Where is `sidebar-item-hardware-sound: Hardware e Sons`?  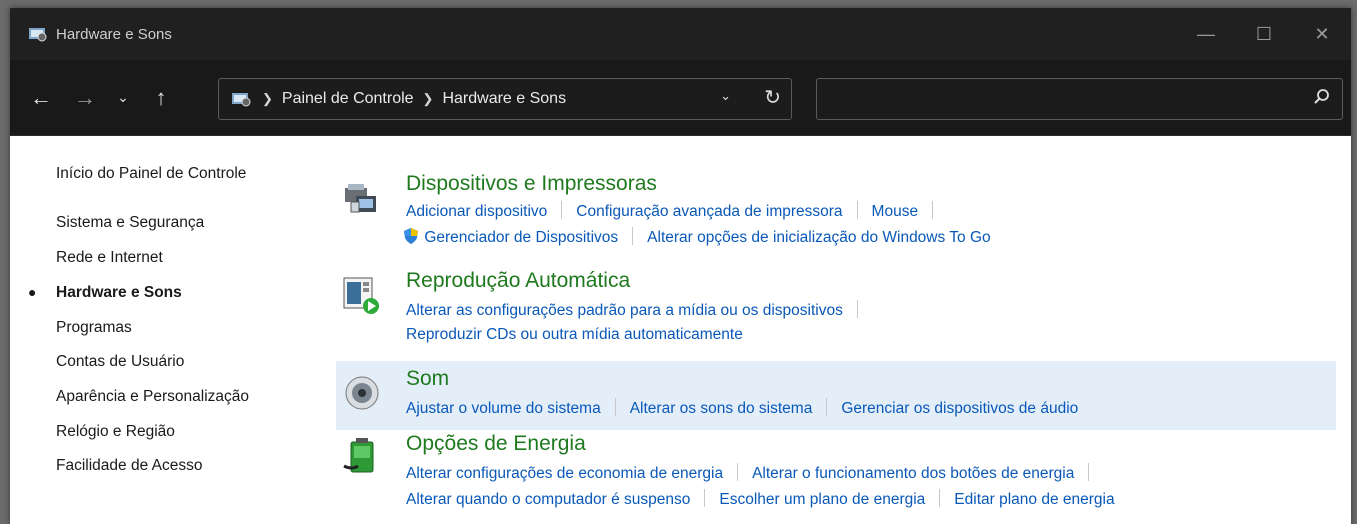
sidebar-item-hardware-sound: Hardware e Sons is located at coordinates (119, 293).